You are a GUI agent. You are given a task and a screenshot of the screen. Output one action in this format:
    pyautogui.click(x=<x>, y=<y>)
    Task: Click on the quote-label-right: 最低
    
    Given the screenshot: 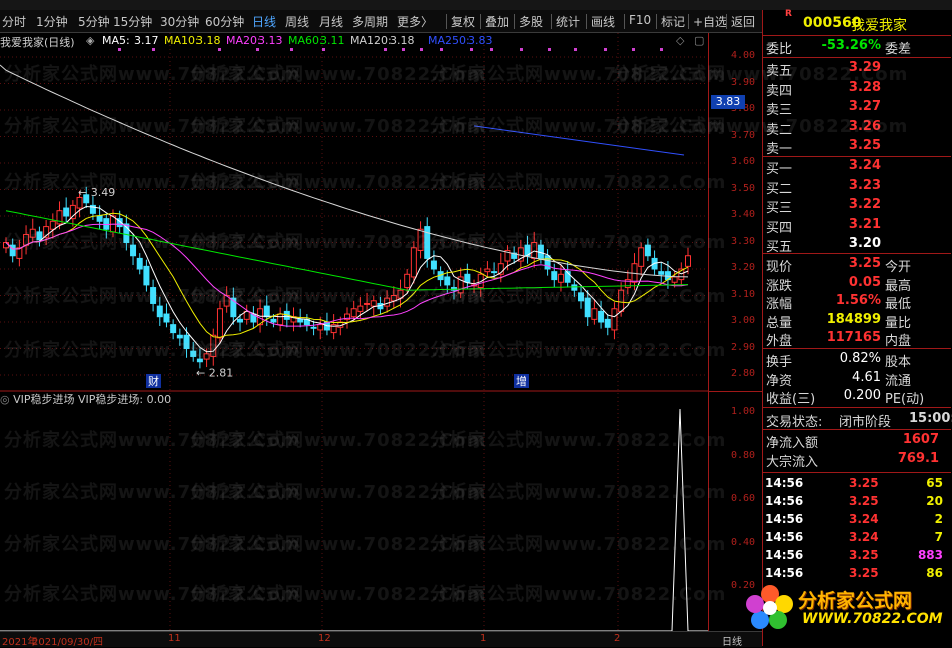 What is the action you would take?
    pyautogui.click(x=898, y=304)
    